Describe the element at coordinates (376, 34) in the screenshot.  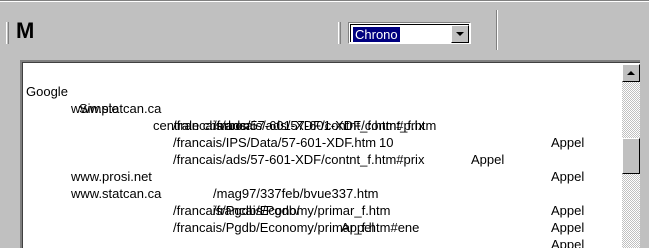
I see `combo-selected-value: Chrono` at that location.